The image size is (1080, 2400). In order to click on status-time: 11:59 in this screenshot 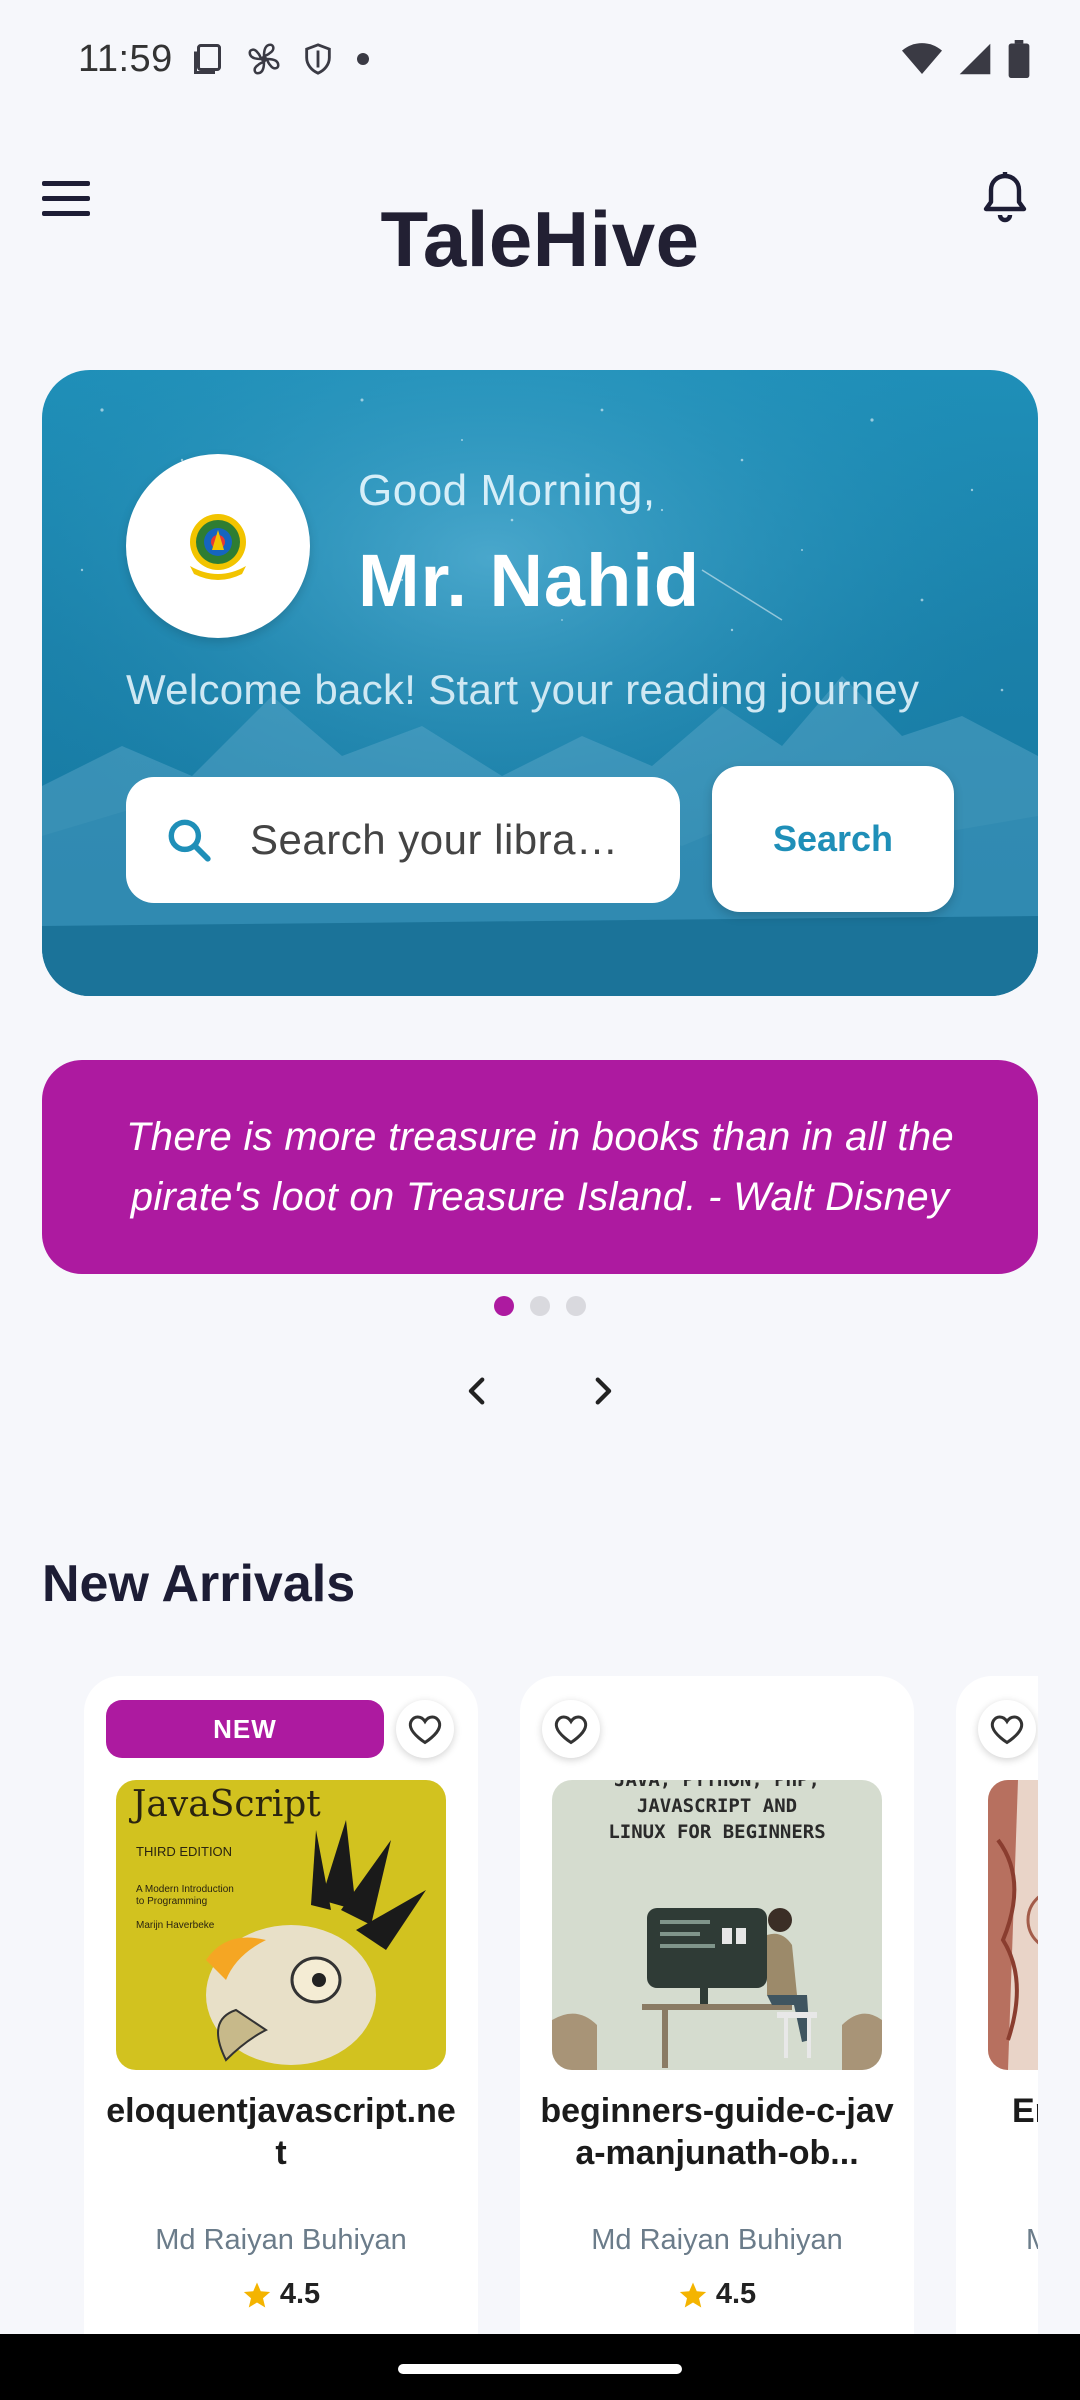, I will do `click(125, 58)`.